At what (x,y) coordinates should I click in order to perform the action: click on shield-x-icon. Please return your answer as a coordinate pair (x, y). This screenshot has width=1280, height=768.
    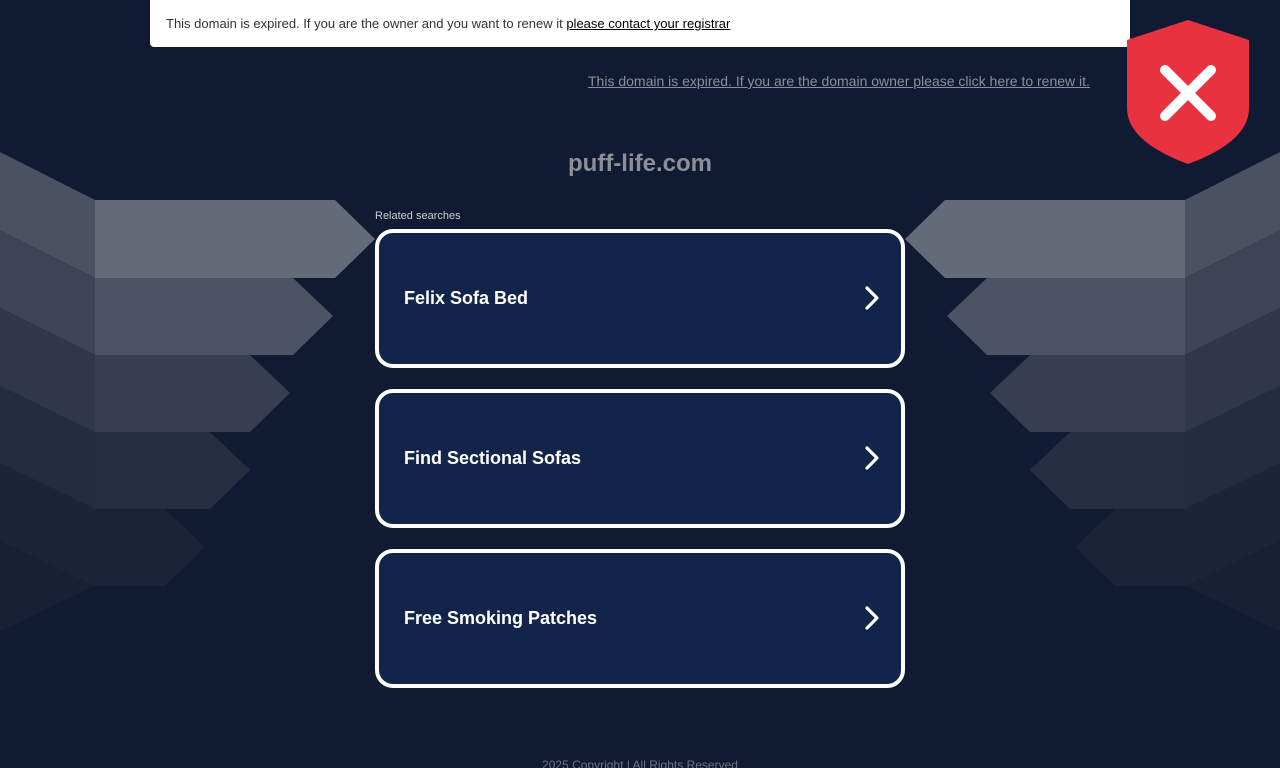
    Looking at the image, I should click on (1188, 92).